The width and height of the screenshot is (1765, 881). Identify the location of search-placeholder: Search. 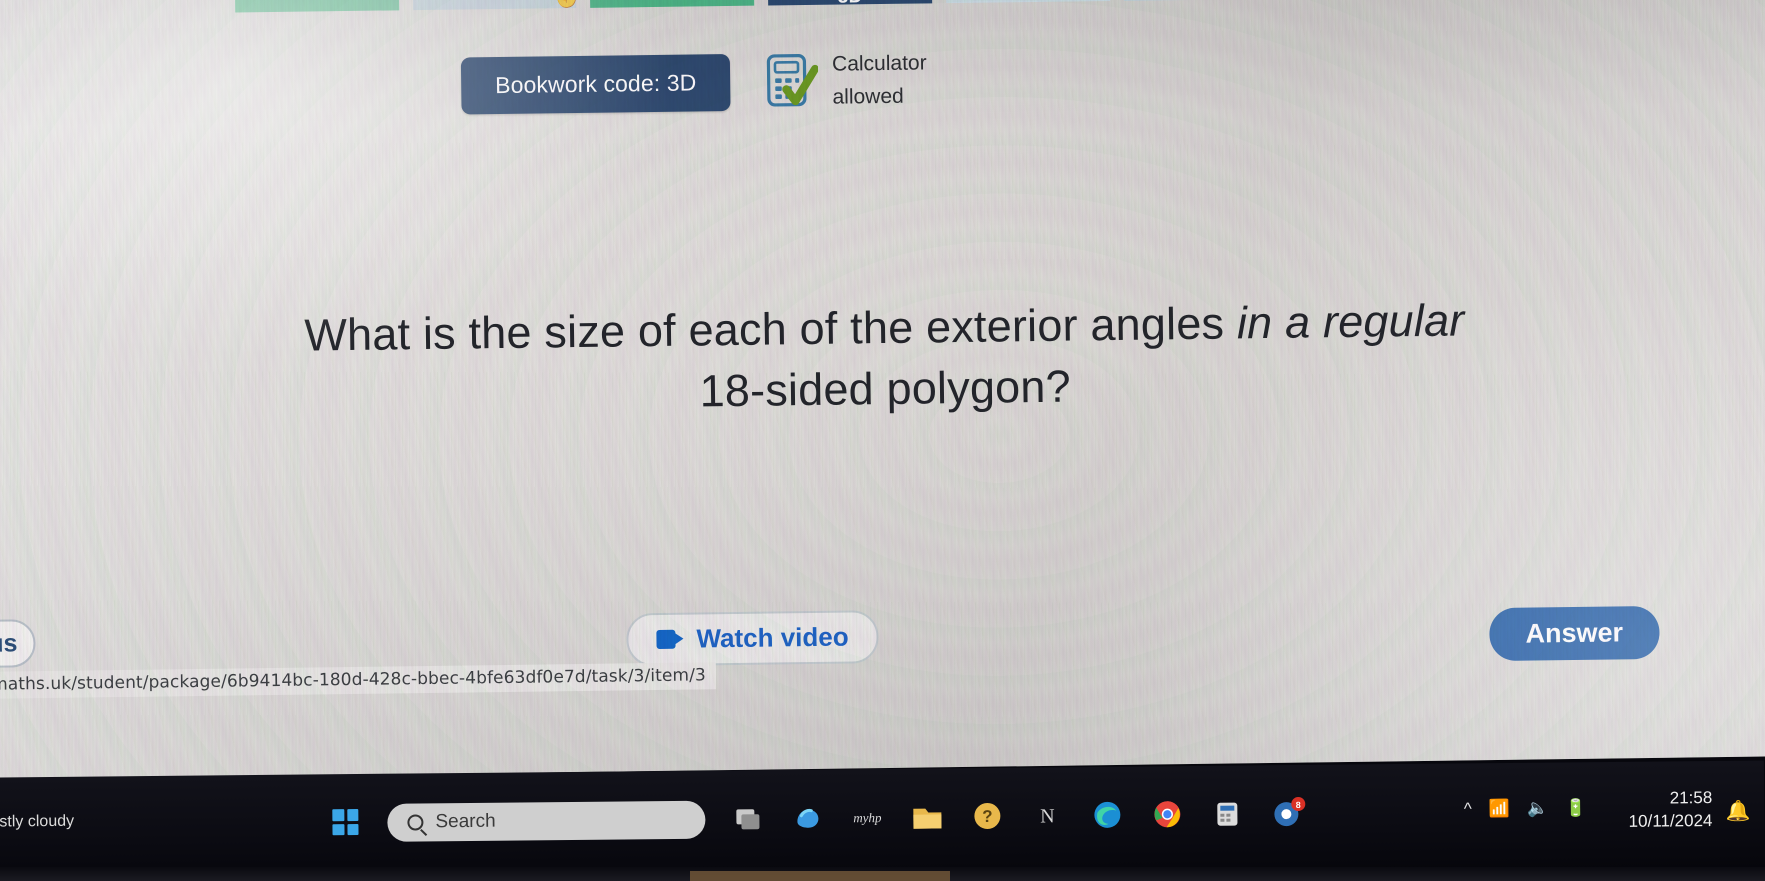
(465, 821).